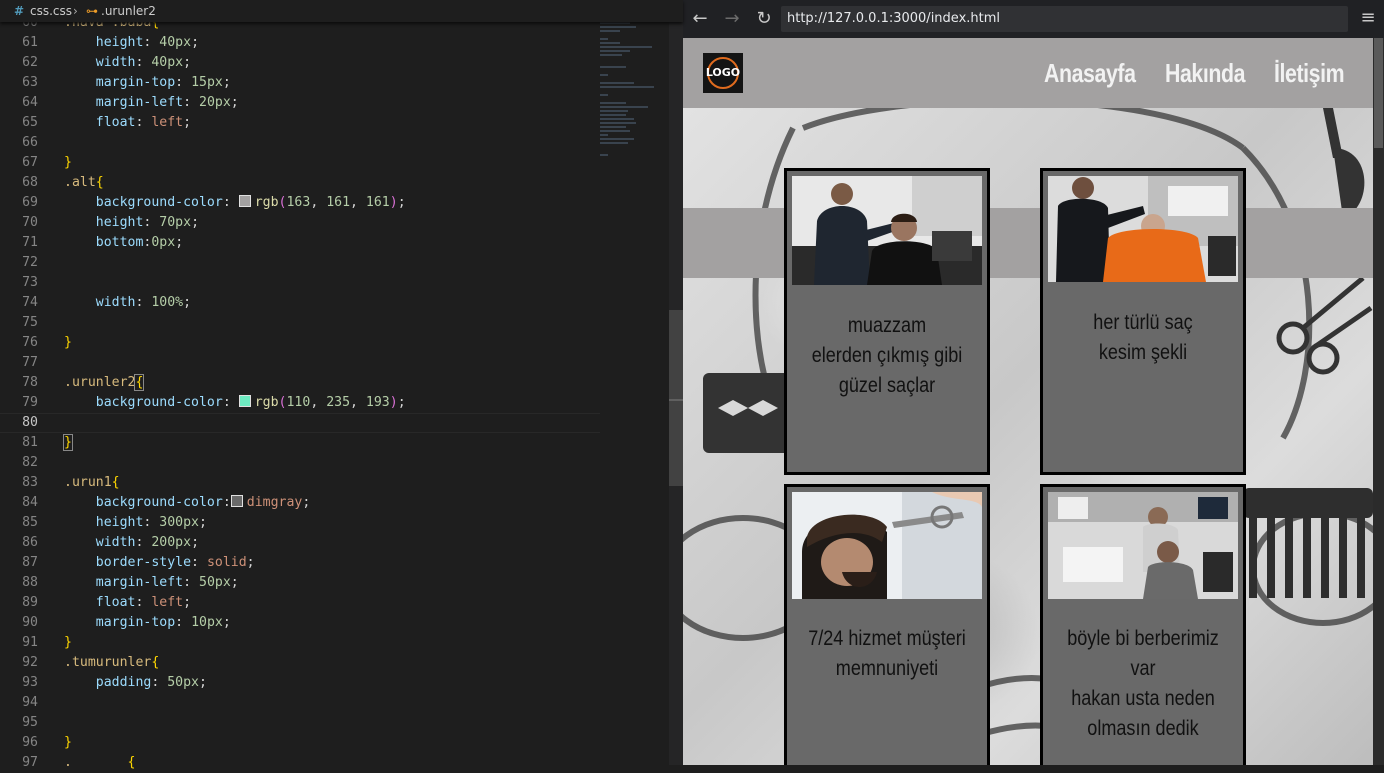 The height and width of the screenshot is (773, 1384). I want to click on code-line: 71 bottom:0px;, so click(300, 243).